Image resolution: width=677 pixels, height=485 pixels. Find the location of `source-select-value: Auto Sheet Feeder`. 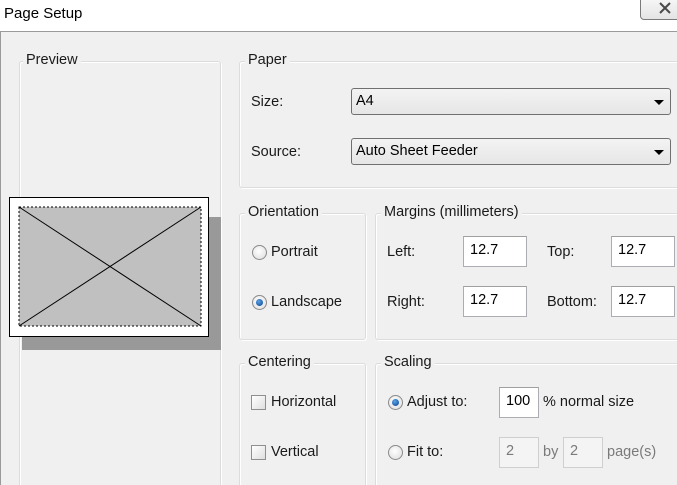

source-select-value: Auto Sheet Feeder is located at coordinates (417, 151).